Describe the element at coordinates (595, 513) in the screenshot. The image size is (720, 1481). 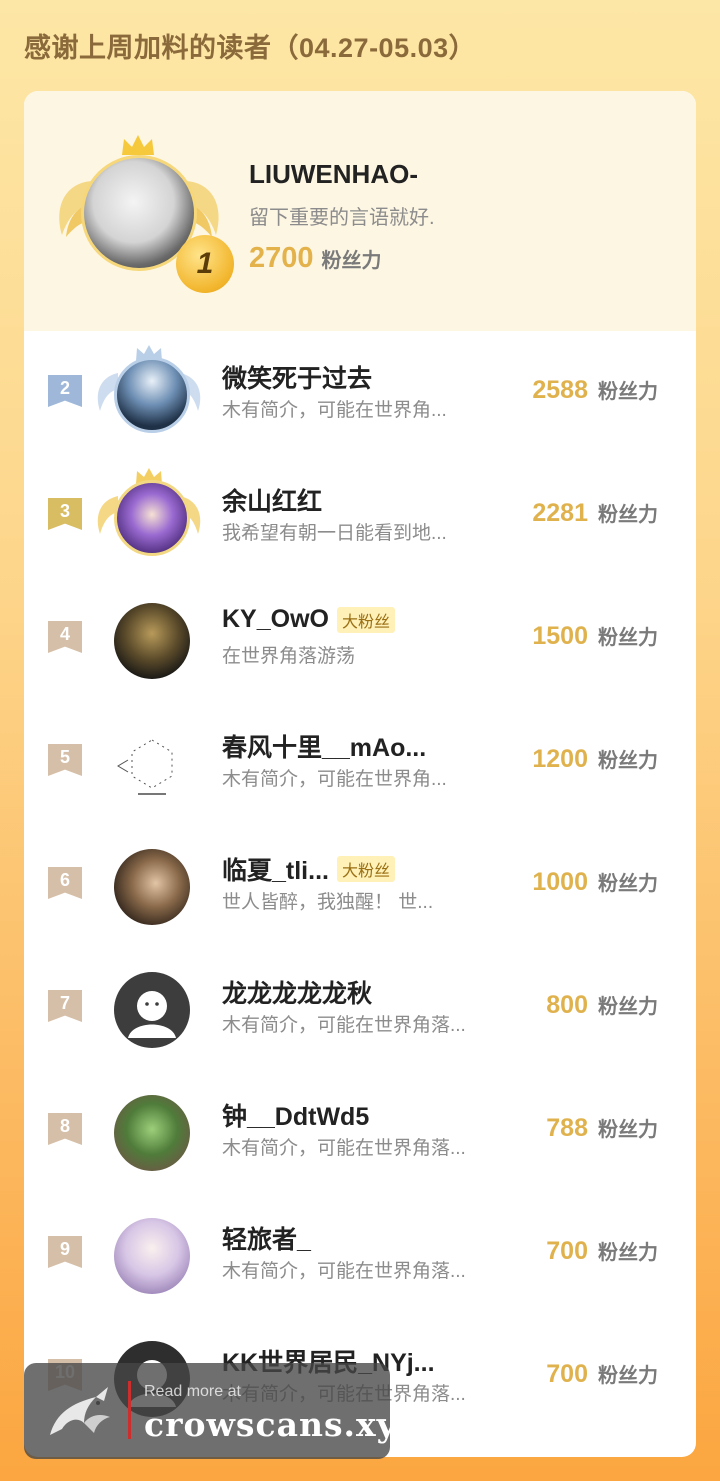
I see `reader-score: 2281 粉丝力` at that location.